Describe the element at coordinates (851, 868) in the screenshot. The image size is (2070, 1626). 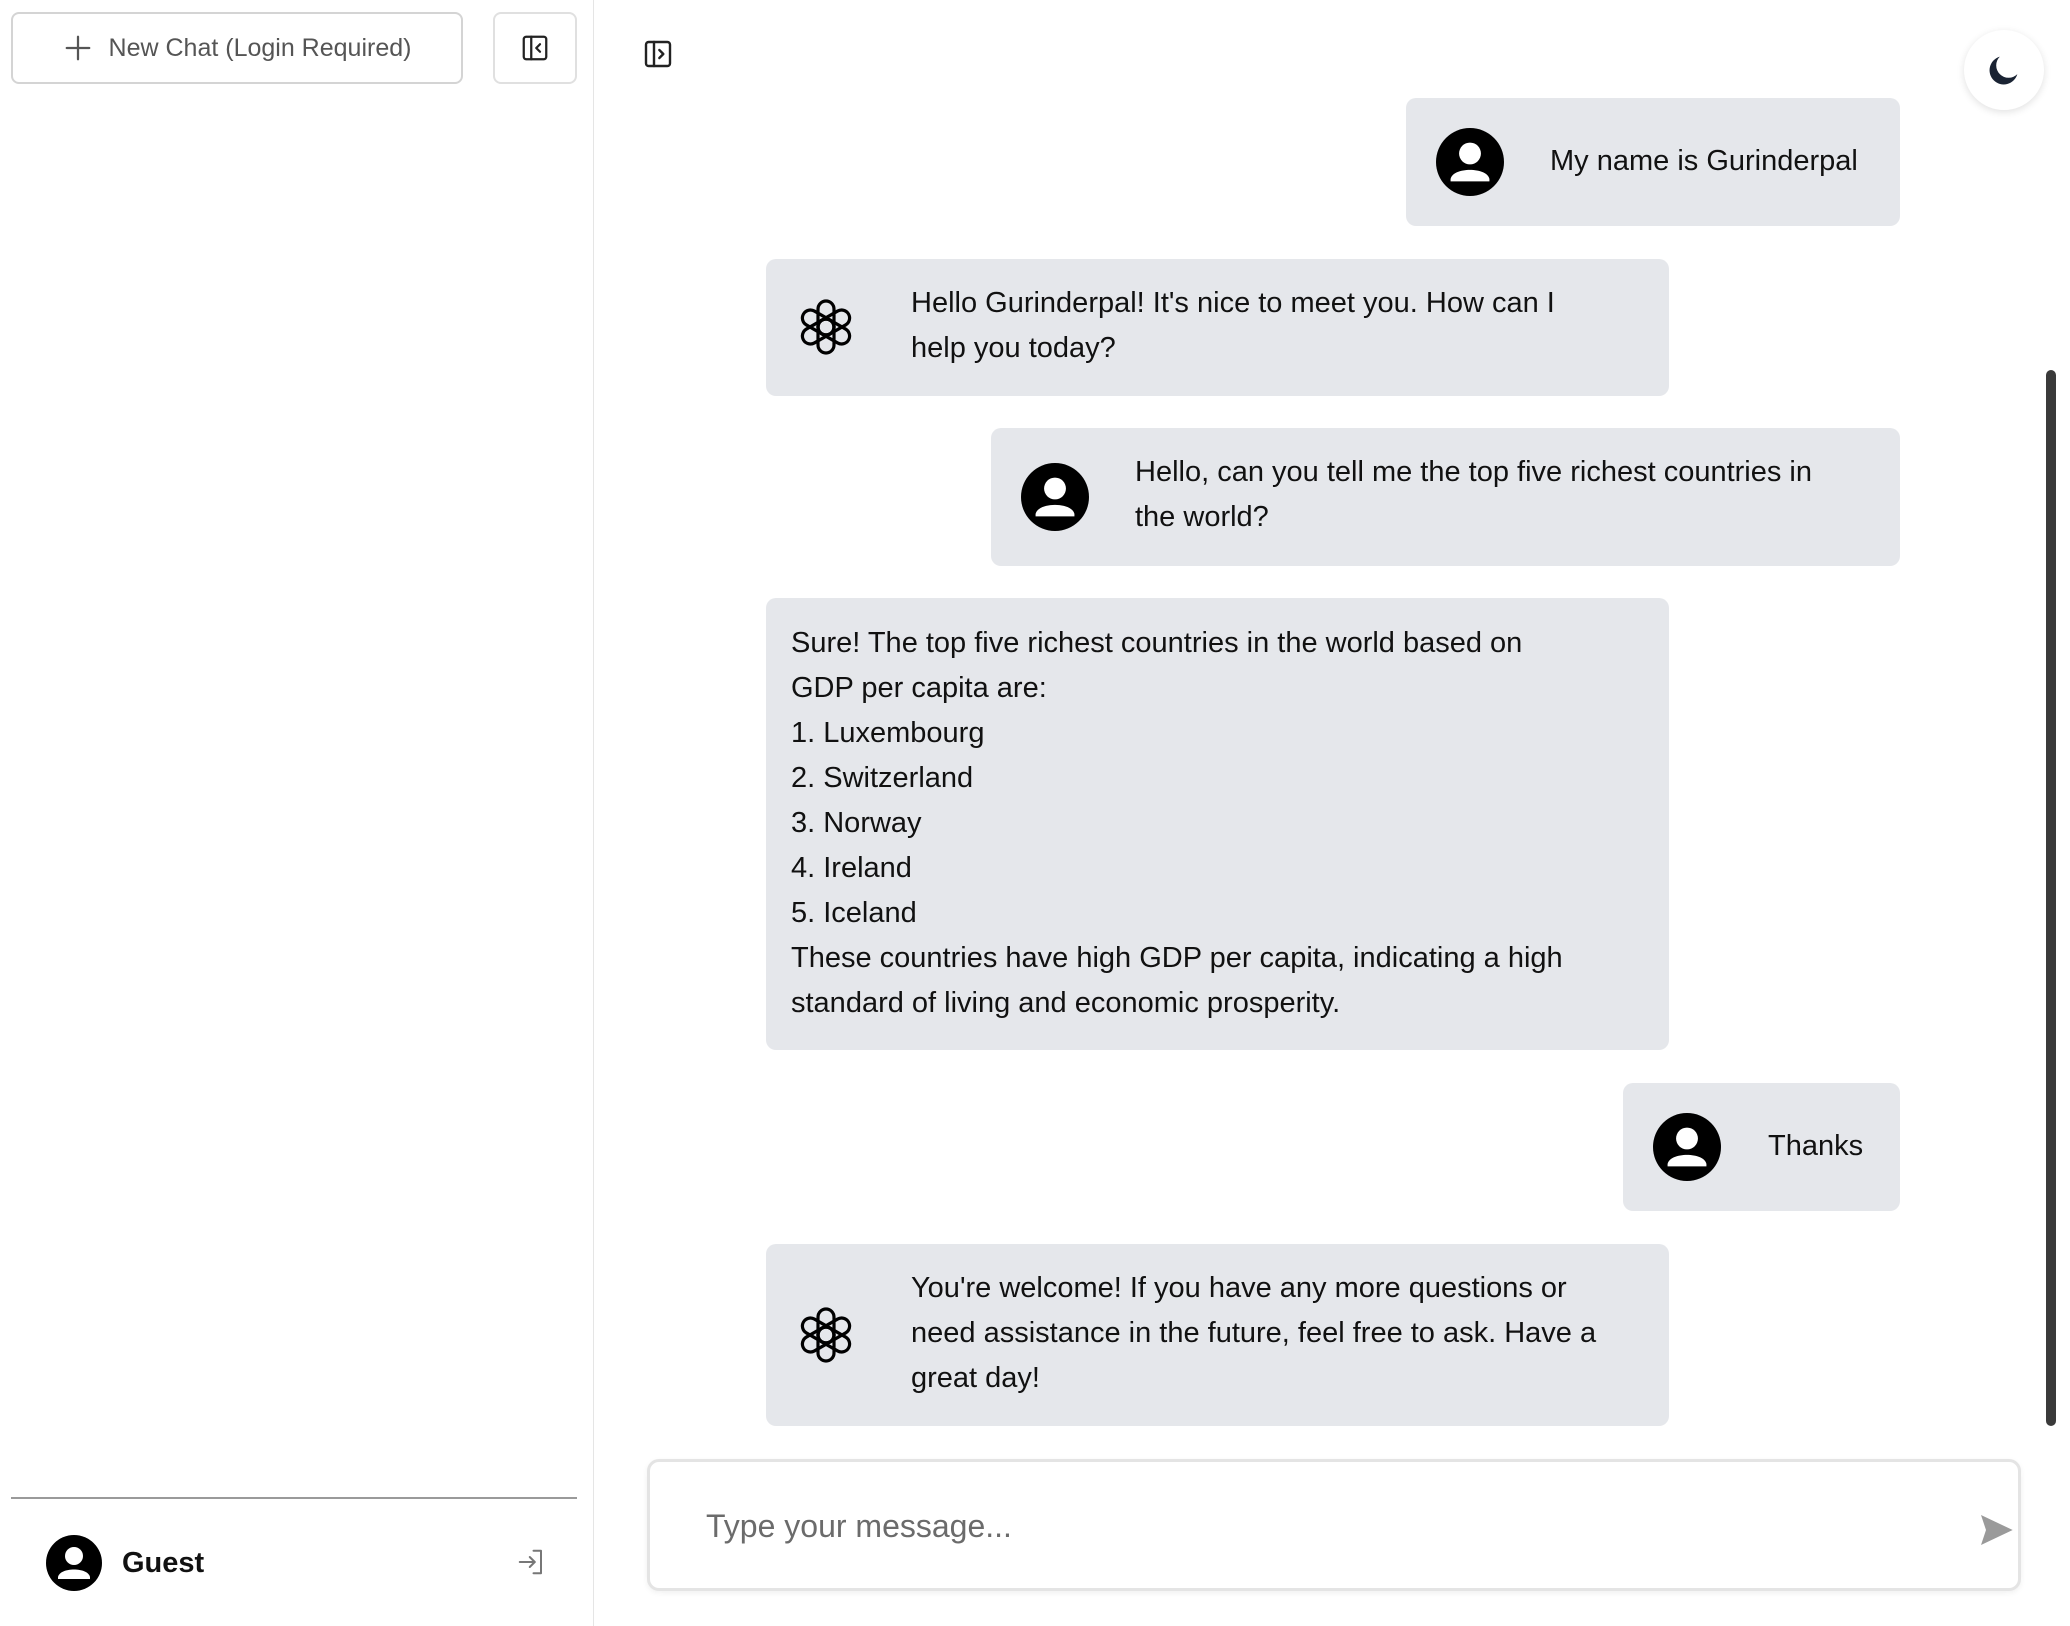
I see `list-item: 4. Ireland` at that location.